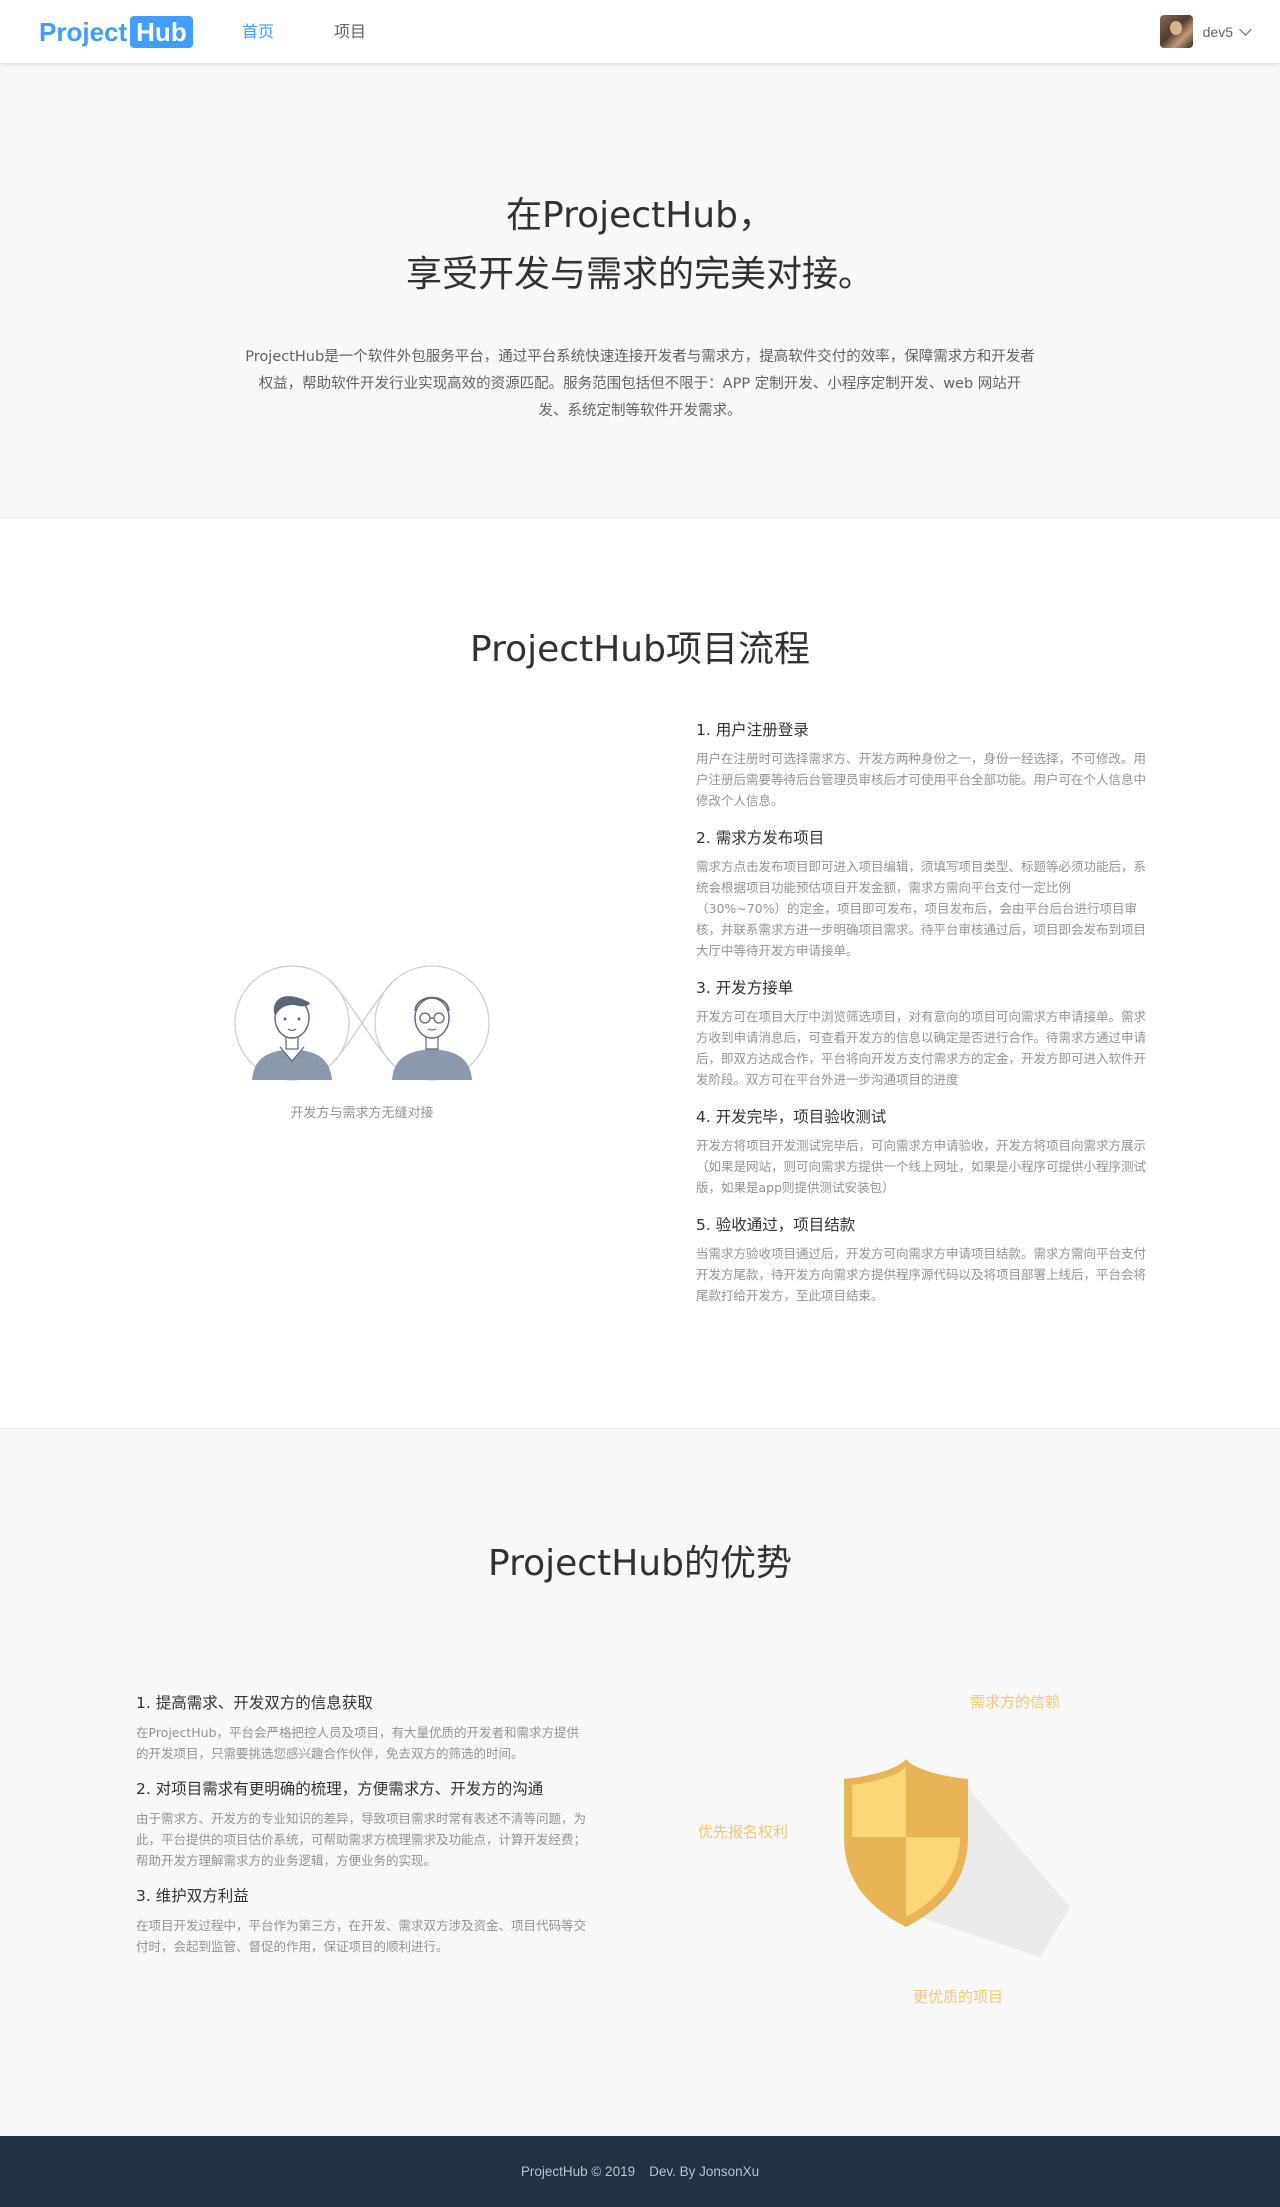 The image size is (1280, 2207). I want to click on footer-author: Dev. By JonsonXu, so click(704, 2171).